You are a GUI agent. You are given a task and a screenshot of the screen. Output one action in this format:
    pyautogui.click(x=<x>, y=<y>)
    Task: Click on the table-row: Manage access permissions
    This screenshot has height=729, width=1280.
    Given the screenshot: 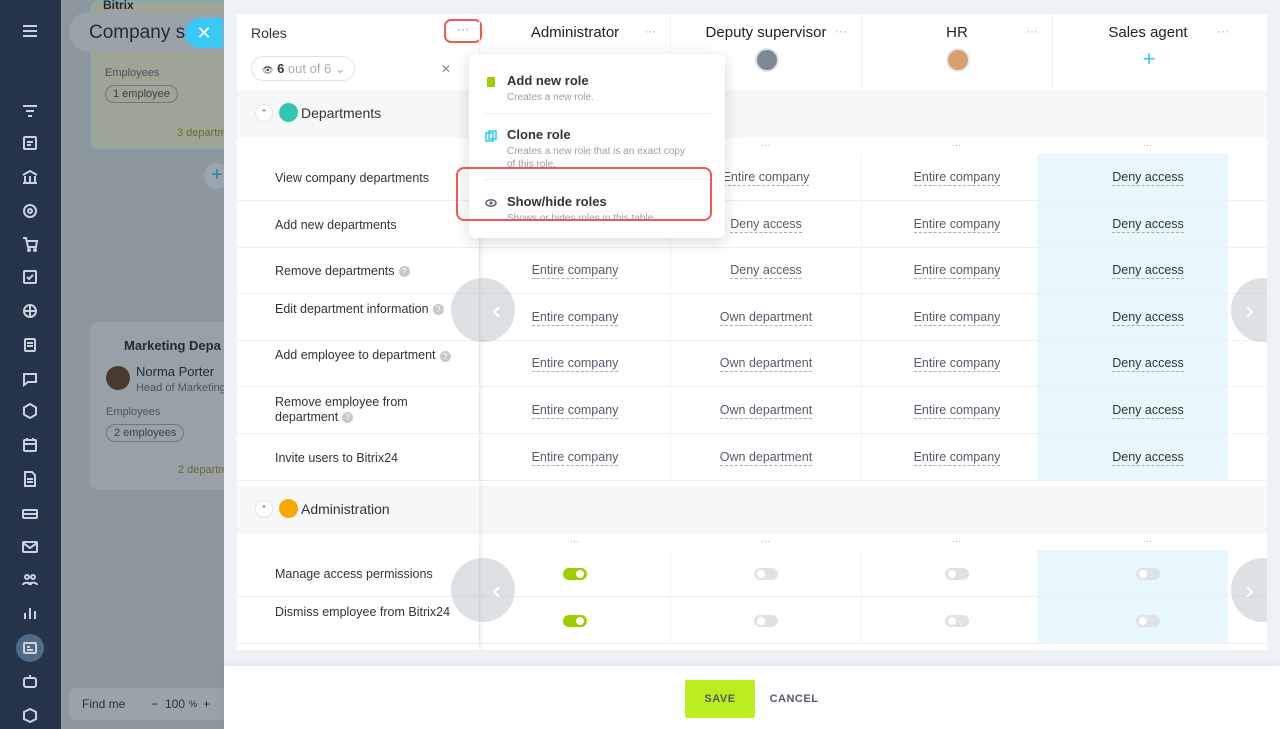 What is the action you would take?
    pyautogui.click(x=752, y=574)
    